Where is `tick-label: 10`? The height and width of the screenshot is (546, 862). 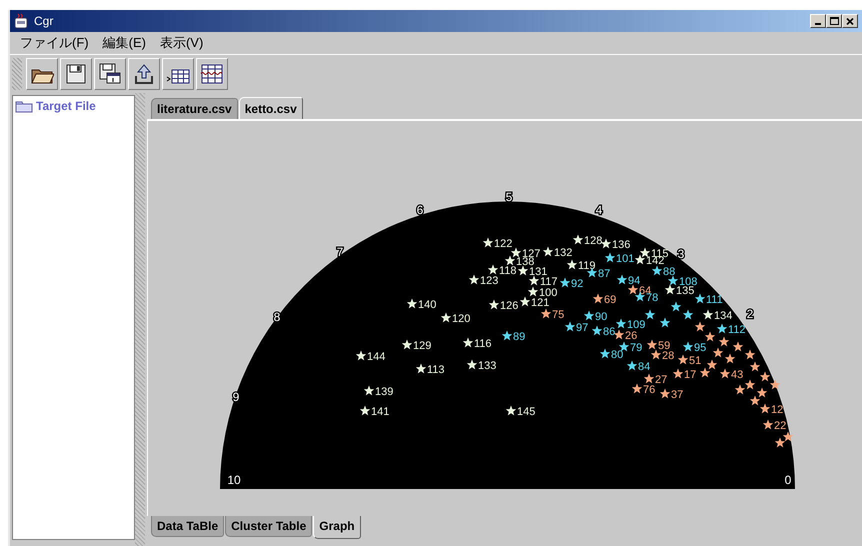
tick-label: 10 is located at coordinates (234, 480).